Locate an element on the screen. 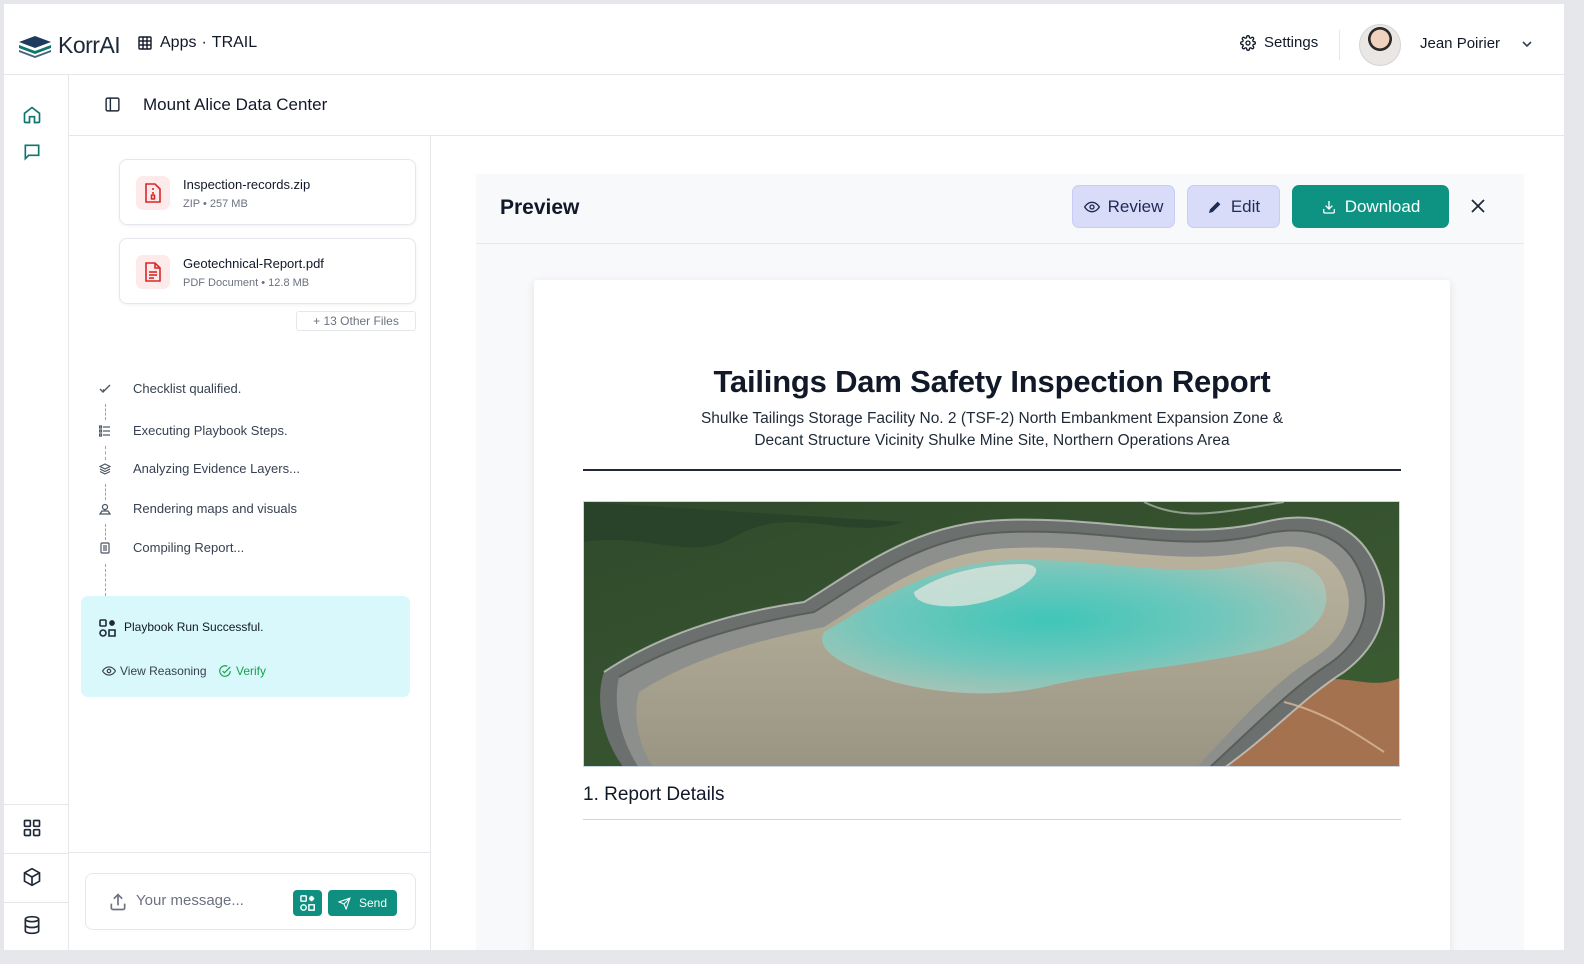 Image resolution: width=1584 pixels, height=964 pixels. playbook-result-title: Playbook Run Successful. is located at coordinates (194, 627).